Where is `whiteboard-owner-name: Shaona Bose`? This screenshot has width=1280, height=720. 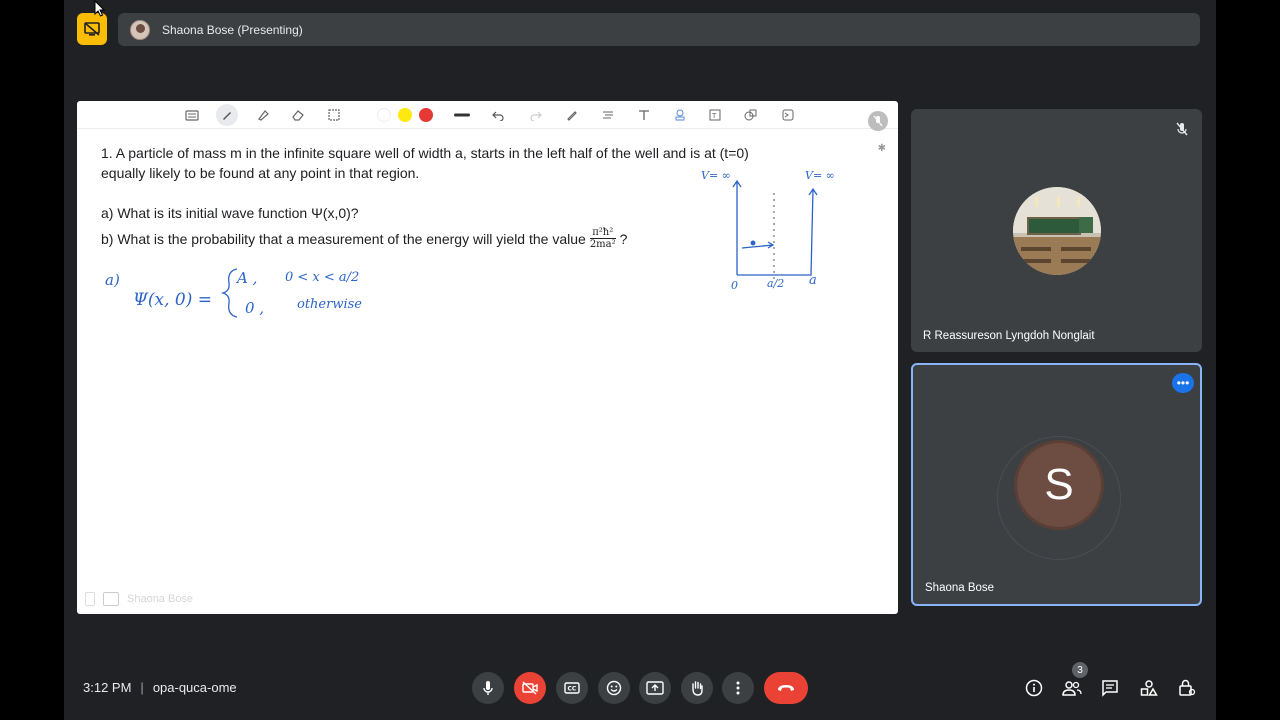
whiteboard-owner-name: Shaona Bose is located at coordinates (160, 599).